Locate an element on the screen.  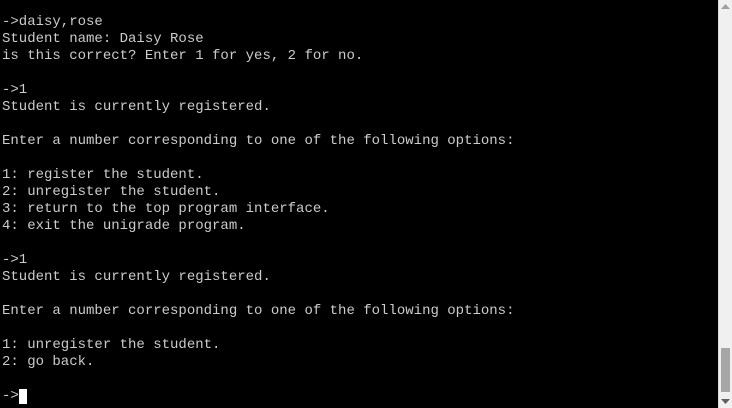
terminal-line: 2: unregister the student. is located at coordinates (111, 192).